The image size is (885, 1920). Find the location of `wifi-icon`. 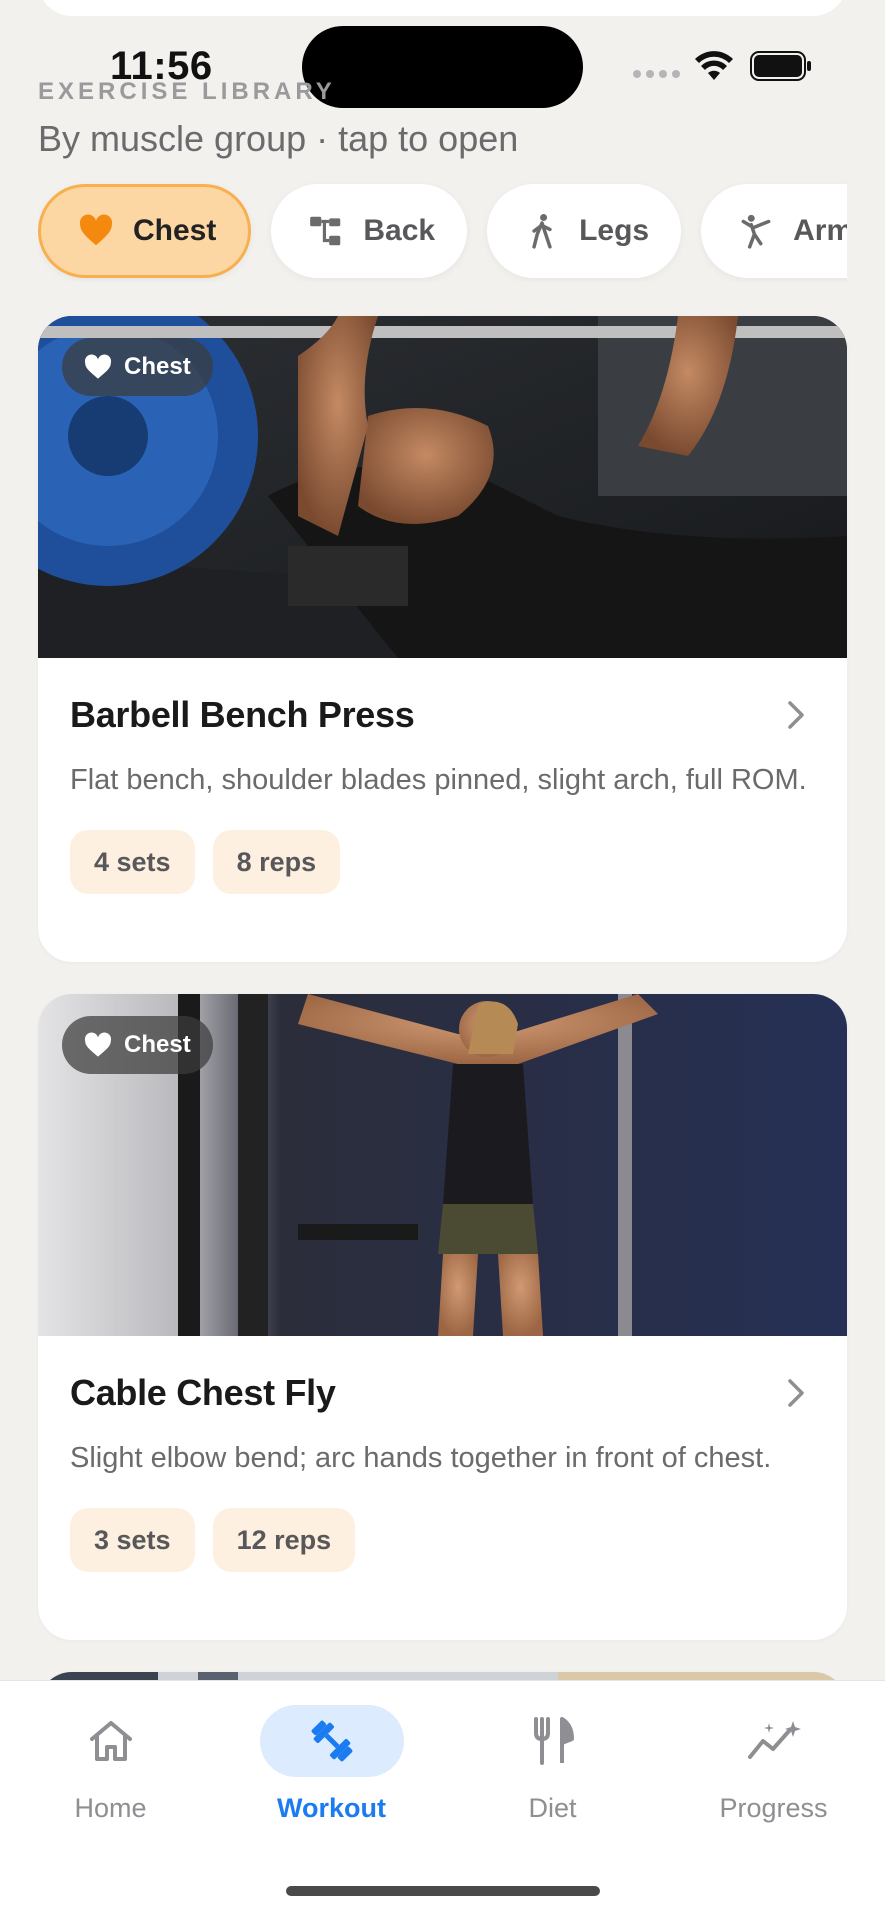

wifi-icon is located at coordinates (714, 65).